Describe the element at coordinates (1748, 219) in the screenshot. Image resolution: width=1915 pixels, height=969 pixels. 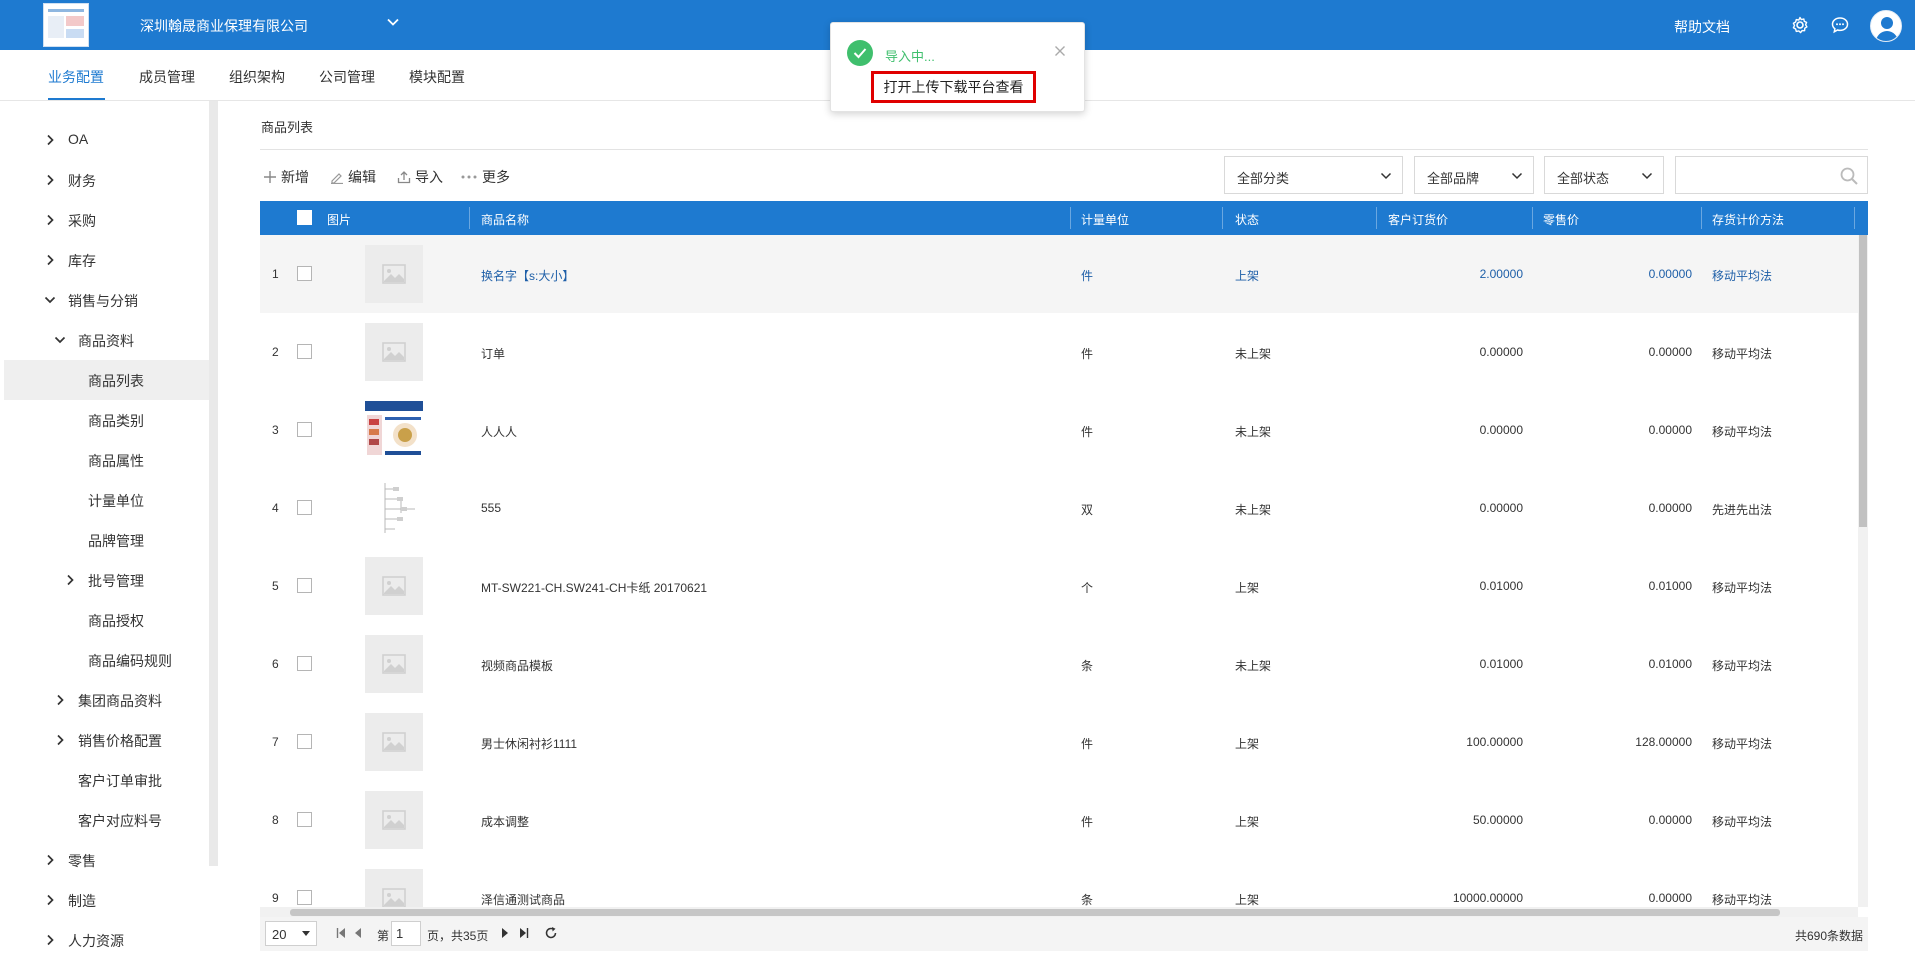
I see `column-header-costing-method: 存货计价方法` at that location.